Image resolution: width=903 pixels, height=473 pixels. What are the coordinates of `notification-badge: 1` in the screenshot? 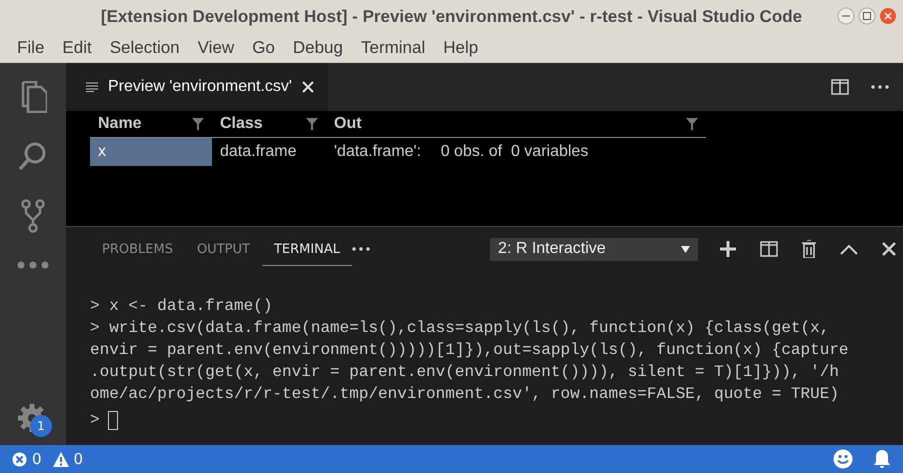 It's located at (41, 426).